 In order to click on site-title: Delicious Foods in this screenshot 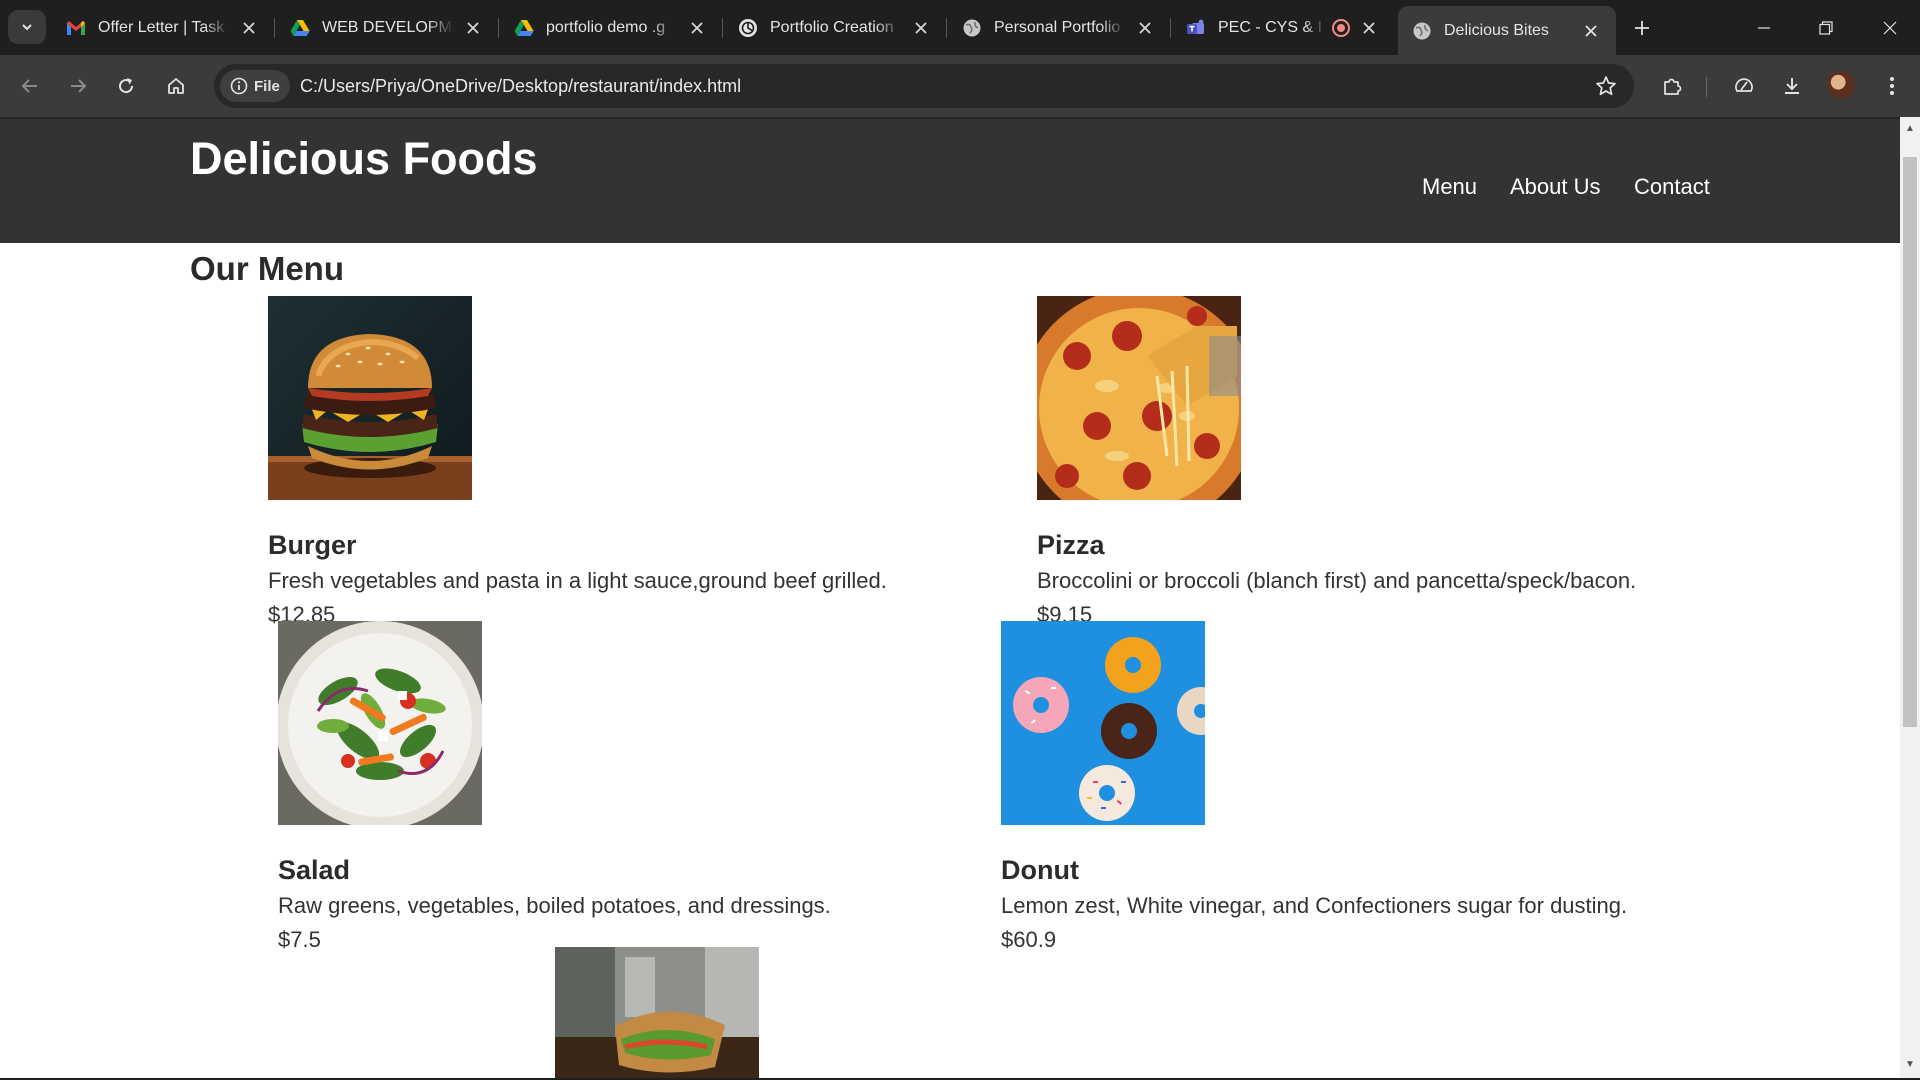, I will do `click(364, 158)`.